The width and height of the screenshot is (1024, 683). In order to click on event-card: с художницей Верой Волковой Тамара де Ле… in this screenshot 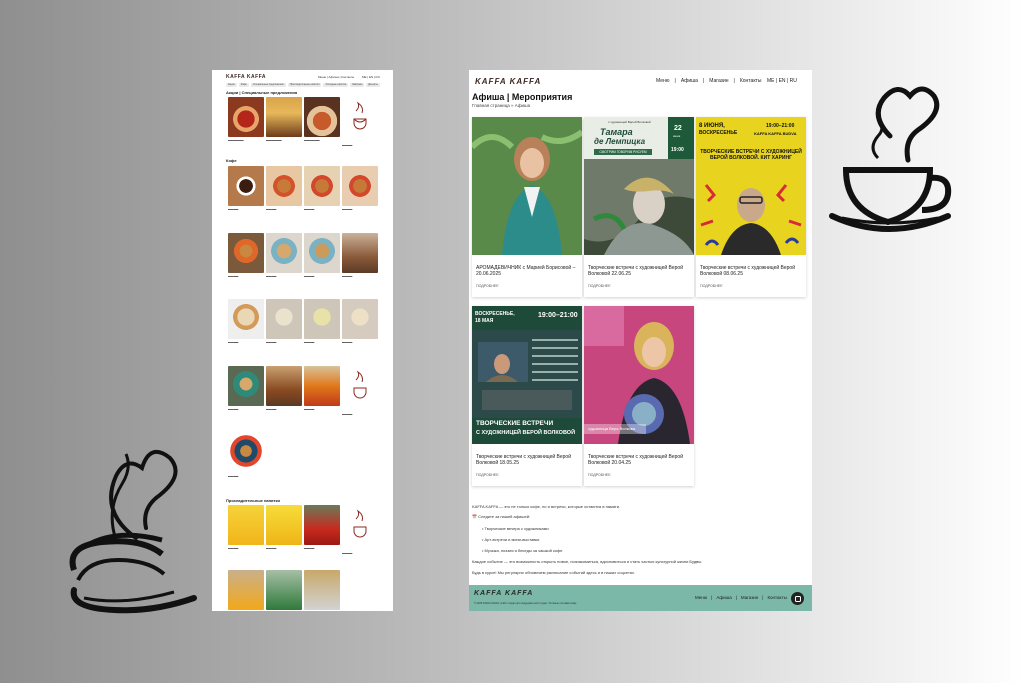, I will do `click(639, 207)`.